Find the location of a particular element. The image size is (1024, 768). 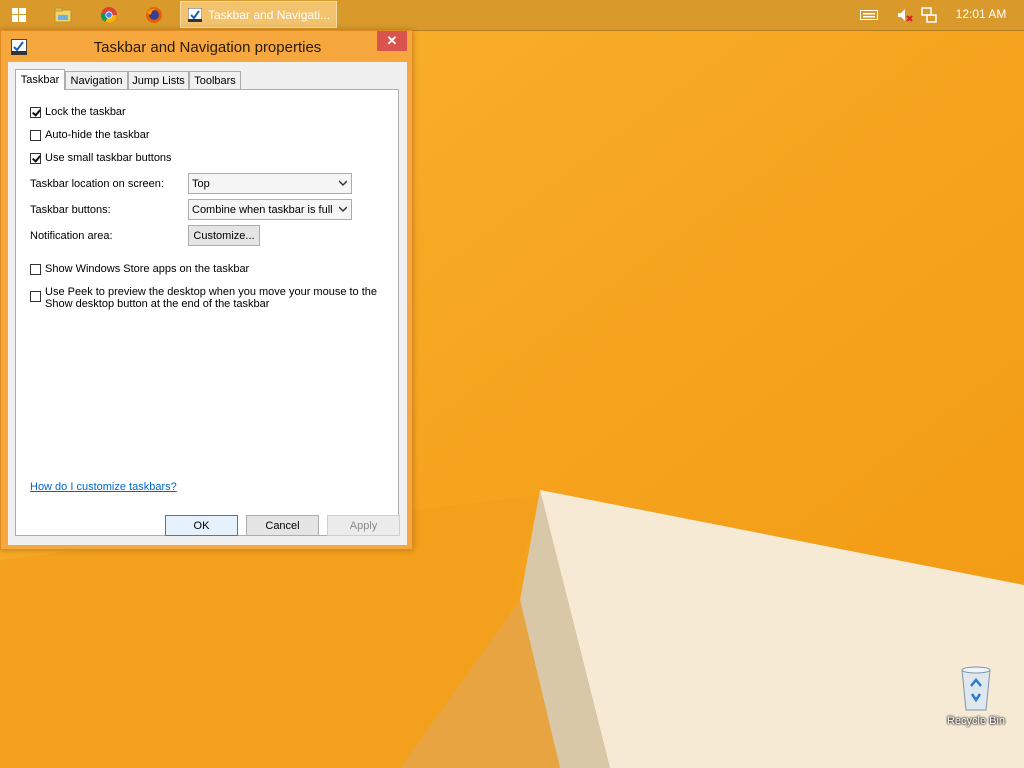

location-select: Top is located at coordinates (270, 183).